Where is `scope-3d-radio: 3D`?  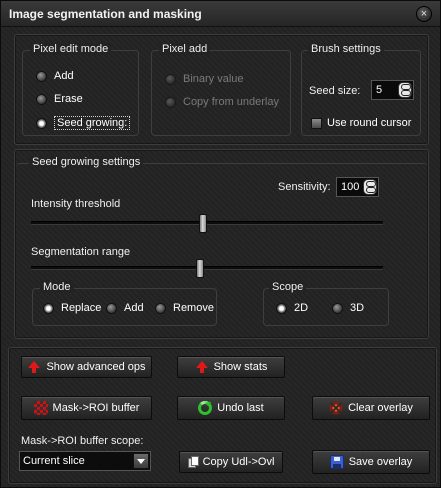 scope-3d-radio: 3D is located at coordinates (348, 308).